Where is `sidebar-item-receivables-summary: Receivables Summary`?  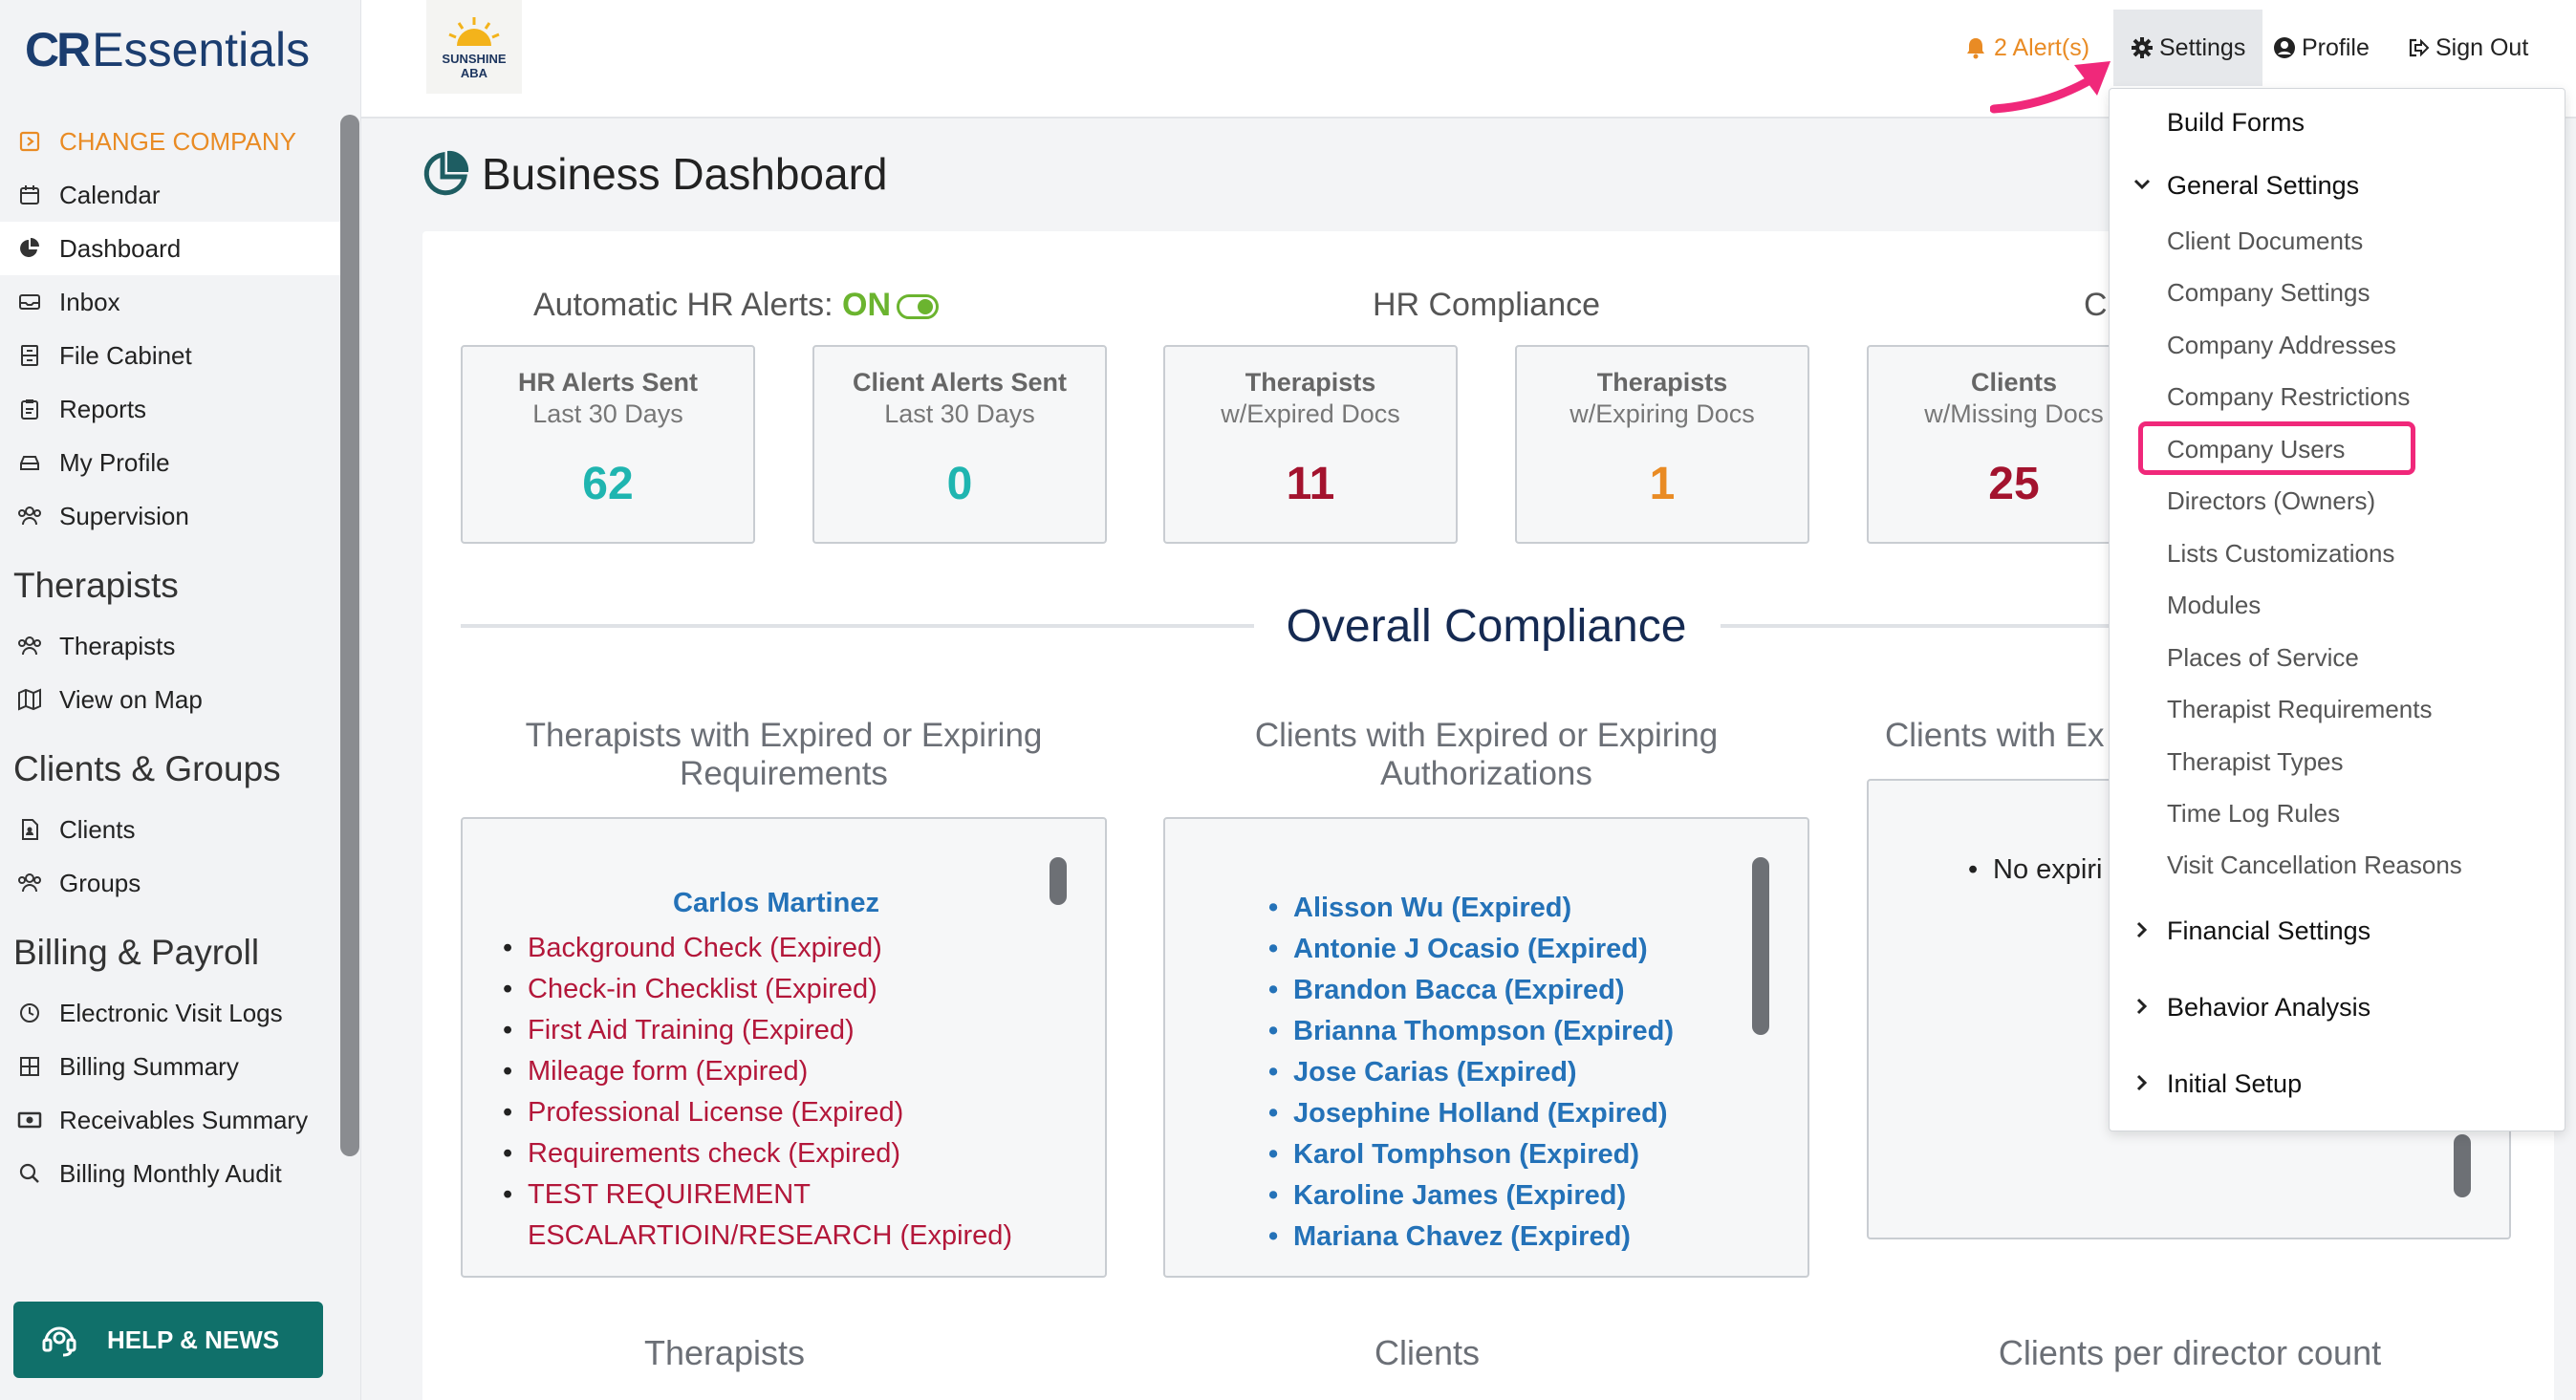
sidebar-item-receivables-summary: Receivables Summary is located at coordinates (170, 1120).